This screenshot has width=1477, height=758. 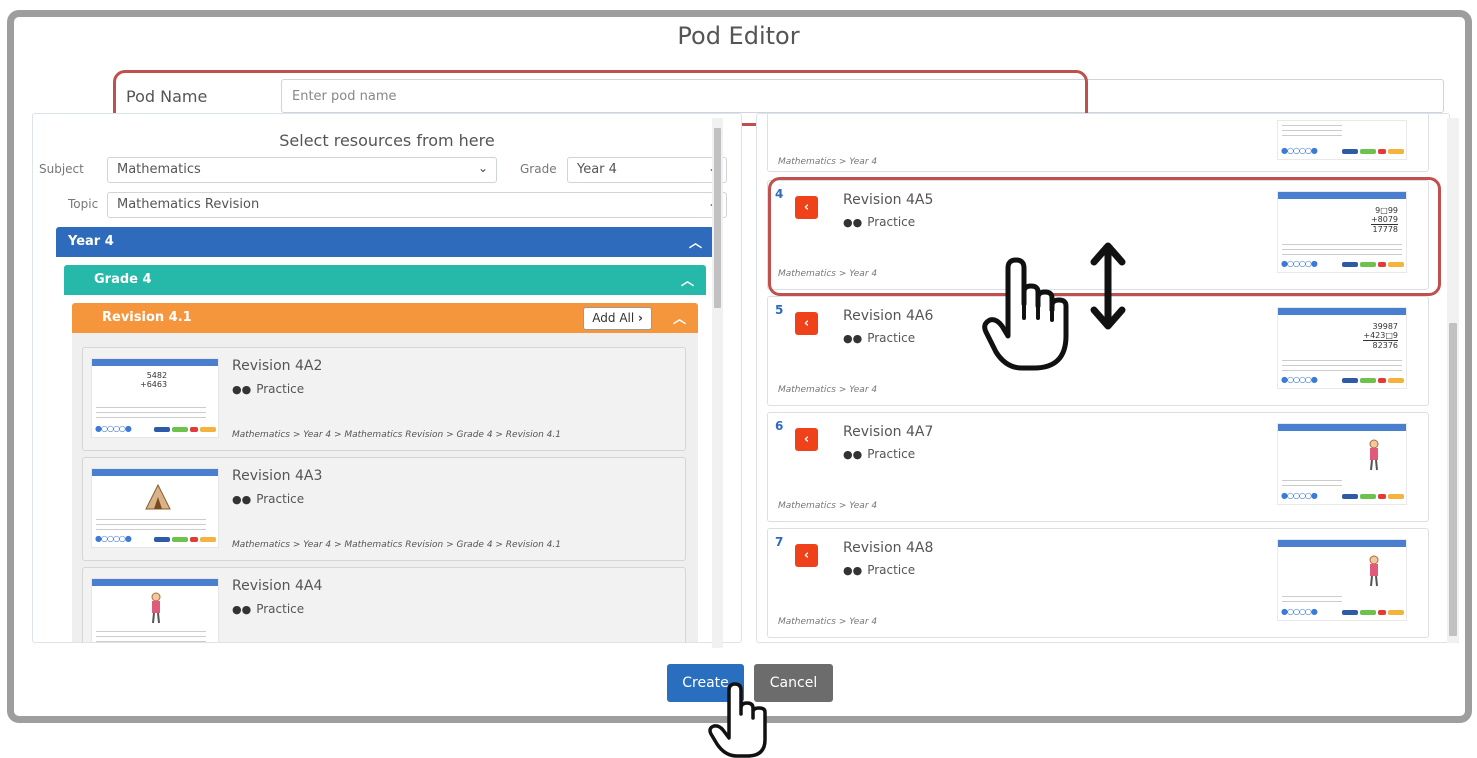 I want to click on resource-card: Revision 4A4 ●● Practice, so click(x=384, y=604).